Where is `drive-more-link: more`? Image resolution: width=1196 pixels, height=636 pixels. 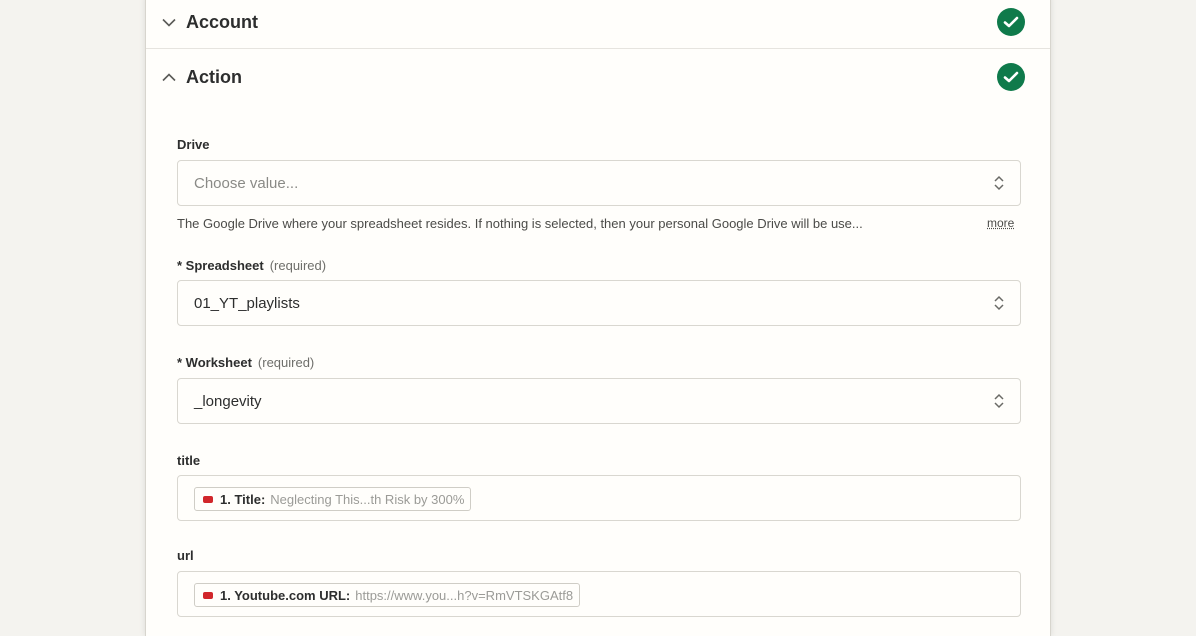 drive-more-link: more is located at coordinates (1000, 223).